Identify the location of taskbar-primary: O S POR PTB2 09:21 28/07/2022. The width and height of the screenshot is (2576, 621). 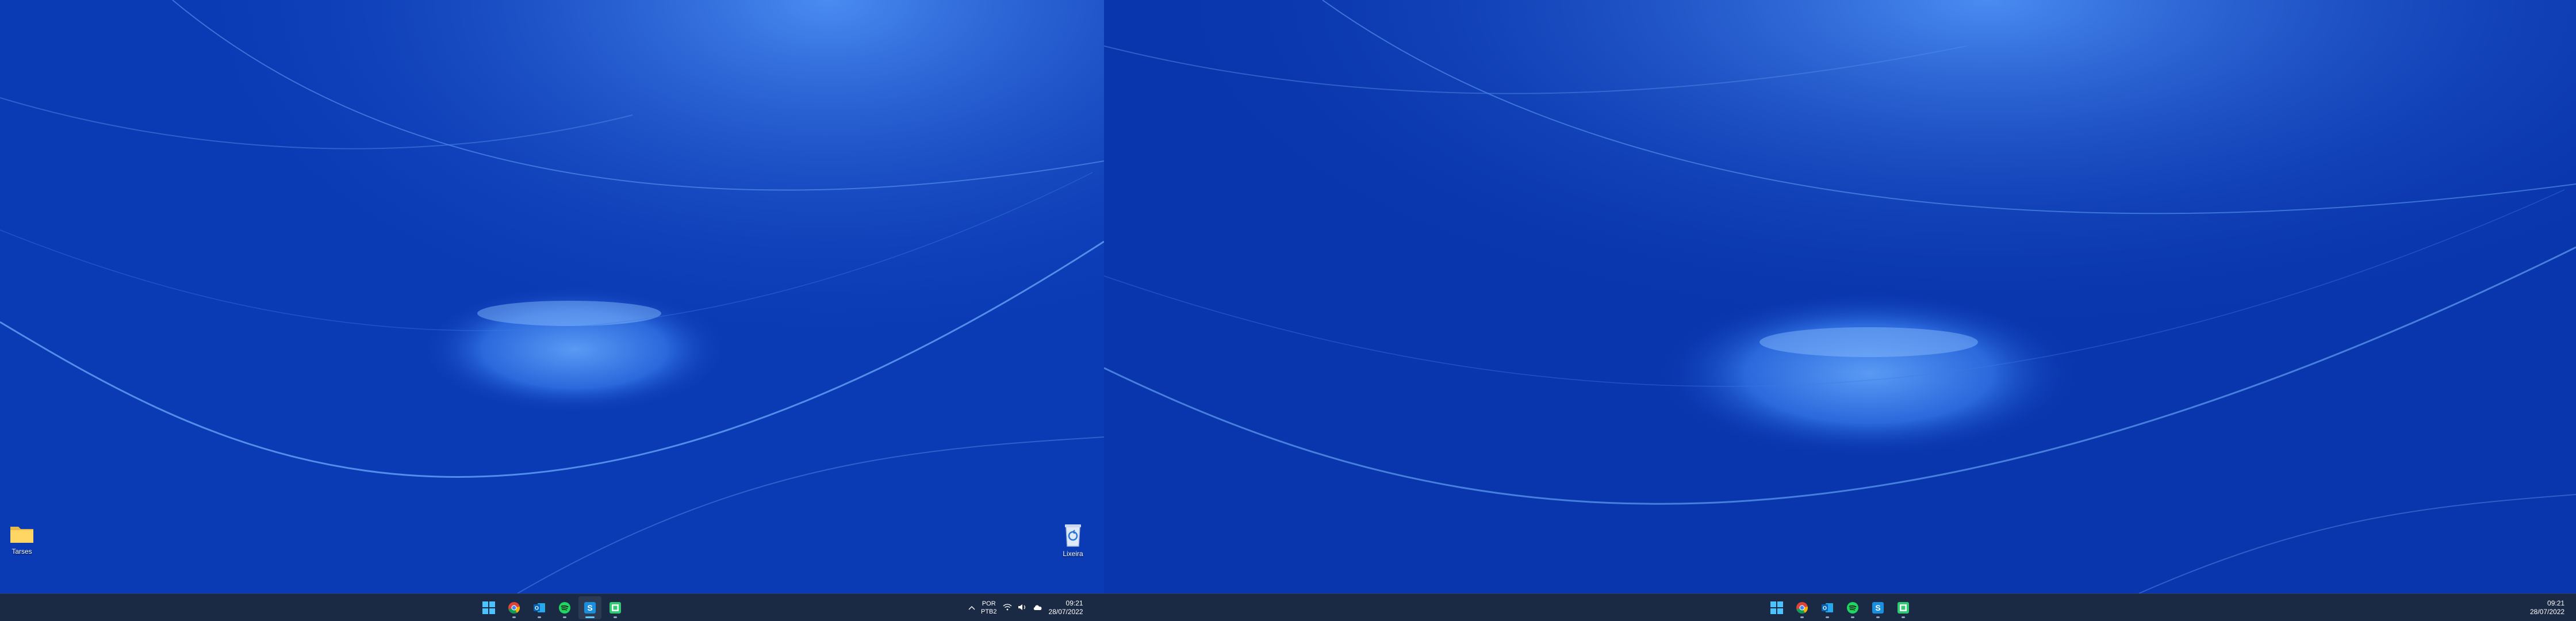
(552, 607).